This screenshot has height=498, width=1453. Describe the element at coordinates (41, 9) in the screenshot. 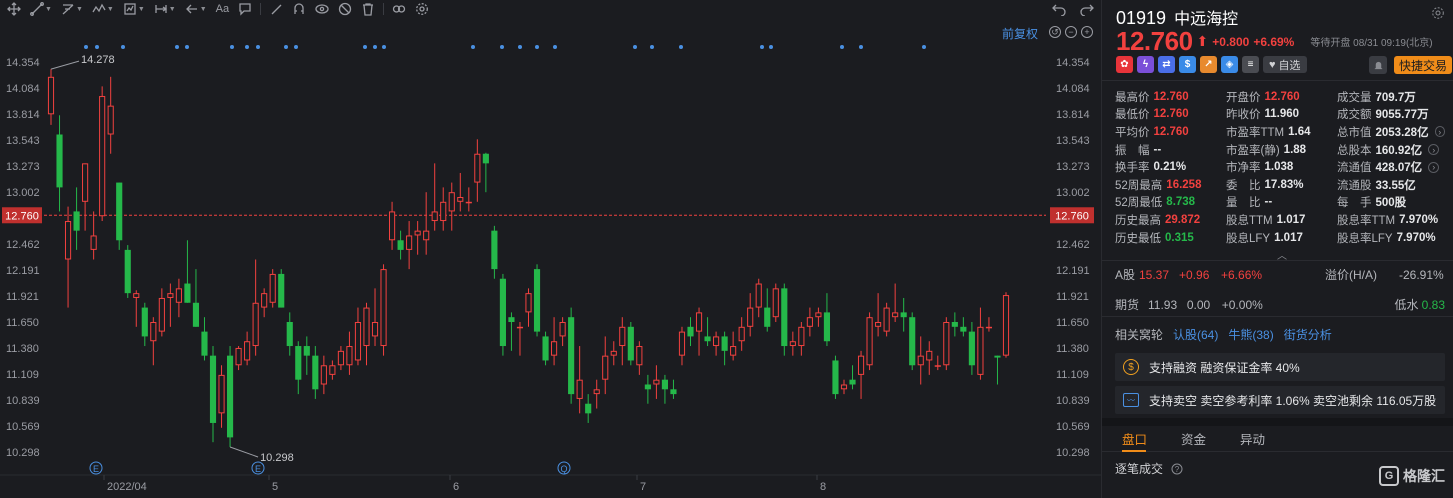

I see `trend-line-icon: ▼` at that location.